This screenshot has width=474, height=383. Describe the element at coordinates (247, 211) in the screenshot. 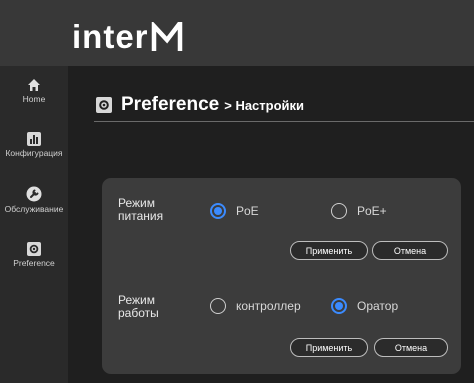

I see `radio-poe-label: PoE` at that location.